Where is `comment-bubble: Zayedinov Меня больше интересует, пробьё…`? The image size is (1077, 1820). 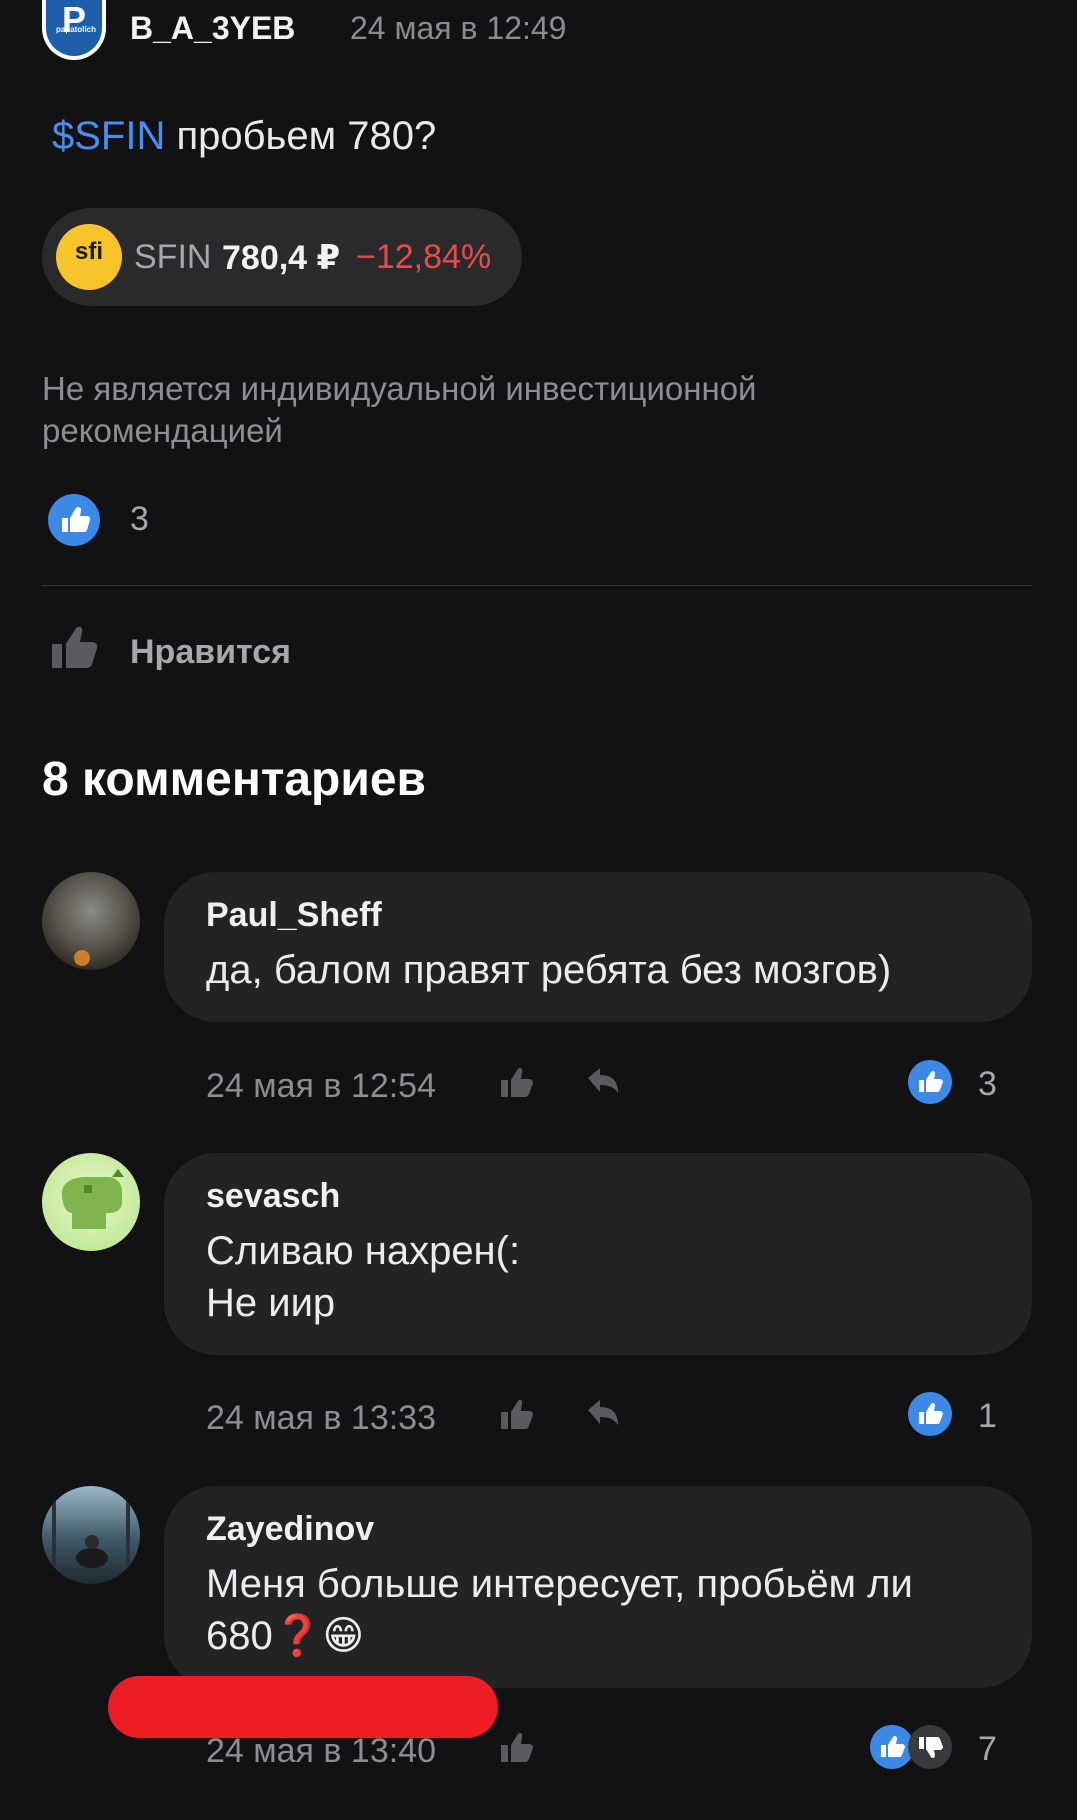
comment-bubble: Zayedinov Меня больше интересует, пробьё… is located at coordinates (598, 1587).